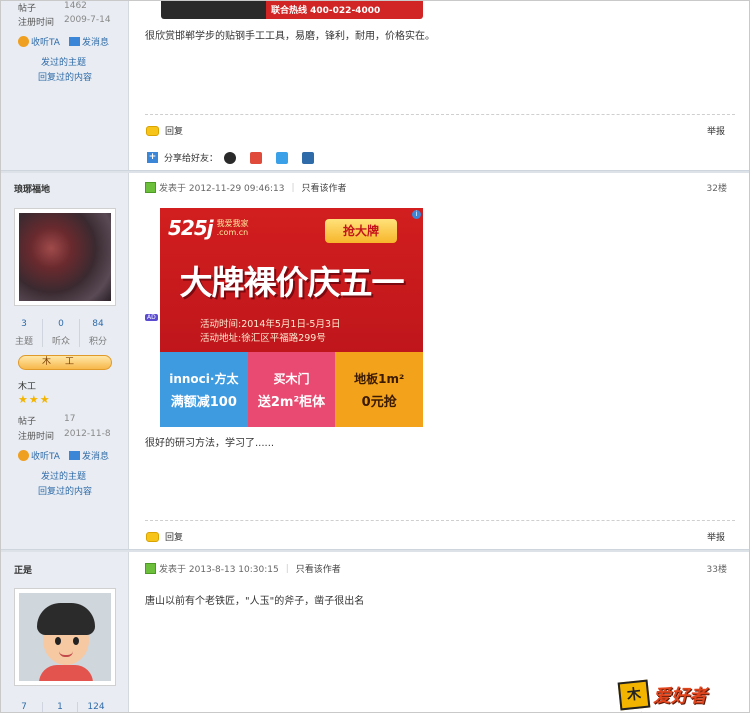  What do you see at coordinates (34, 399) in the screenshot?
I see `star-rating: ★★★` at bounding box center [34, 399].